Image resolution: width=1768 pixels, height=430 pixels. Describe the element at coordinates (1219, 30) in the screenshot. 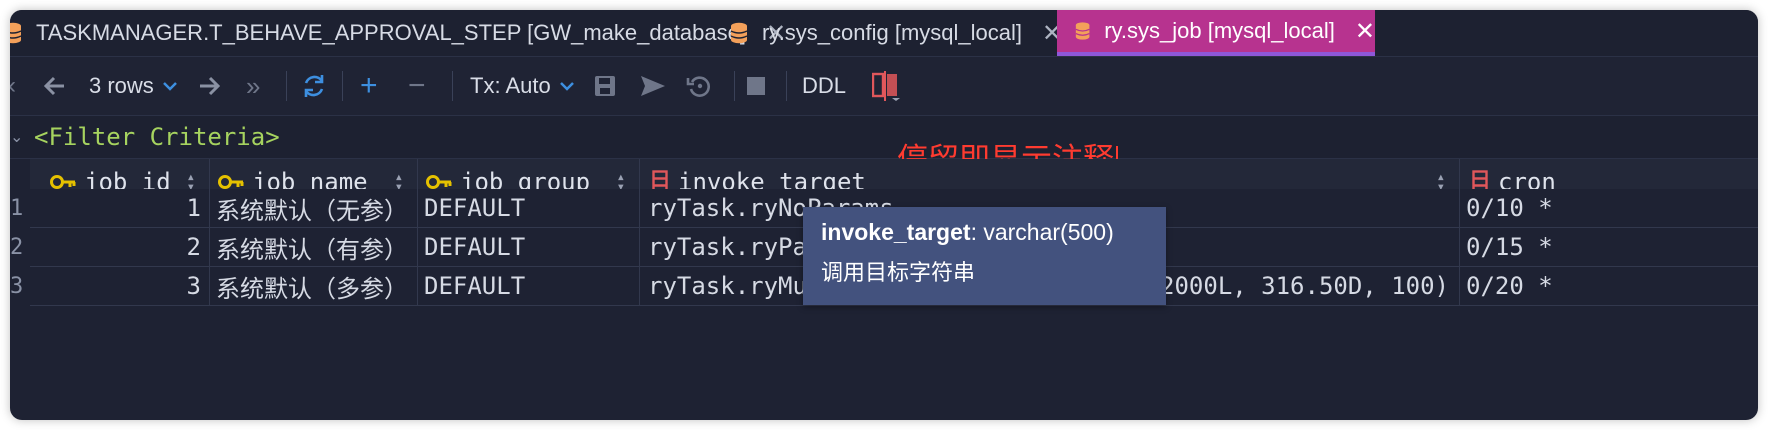

I see `tab-label: ry.sys_job [mysql_local]` at that location.